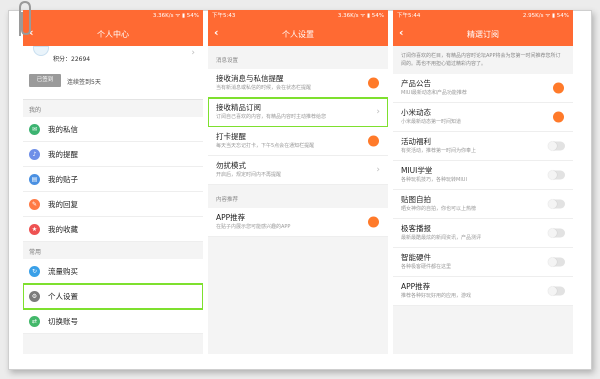  Describe the element at coordinates (34, 321) in the screenshot. I see `switch-icon: ⇄` at that location.